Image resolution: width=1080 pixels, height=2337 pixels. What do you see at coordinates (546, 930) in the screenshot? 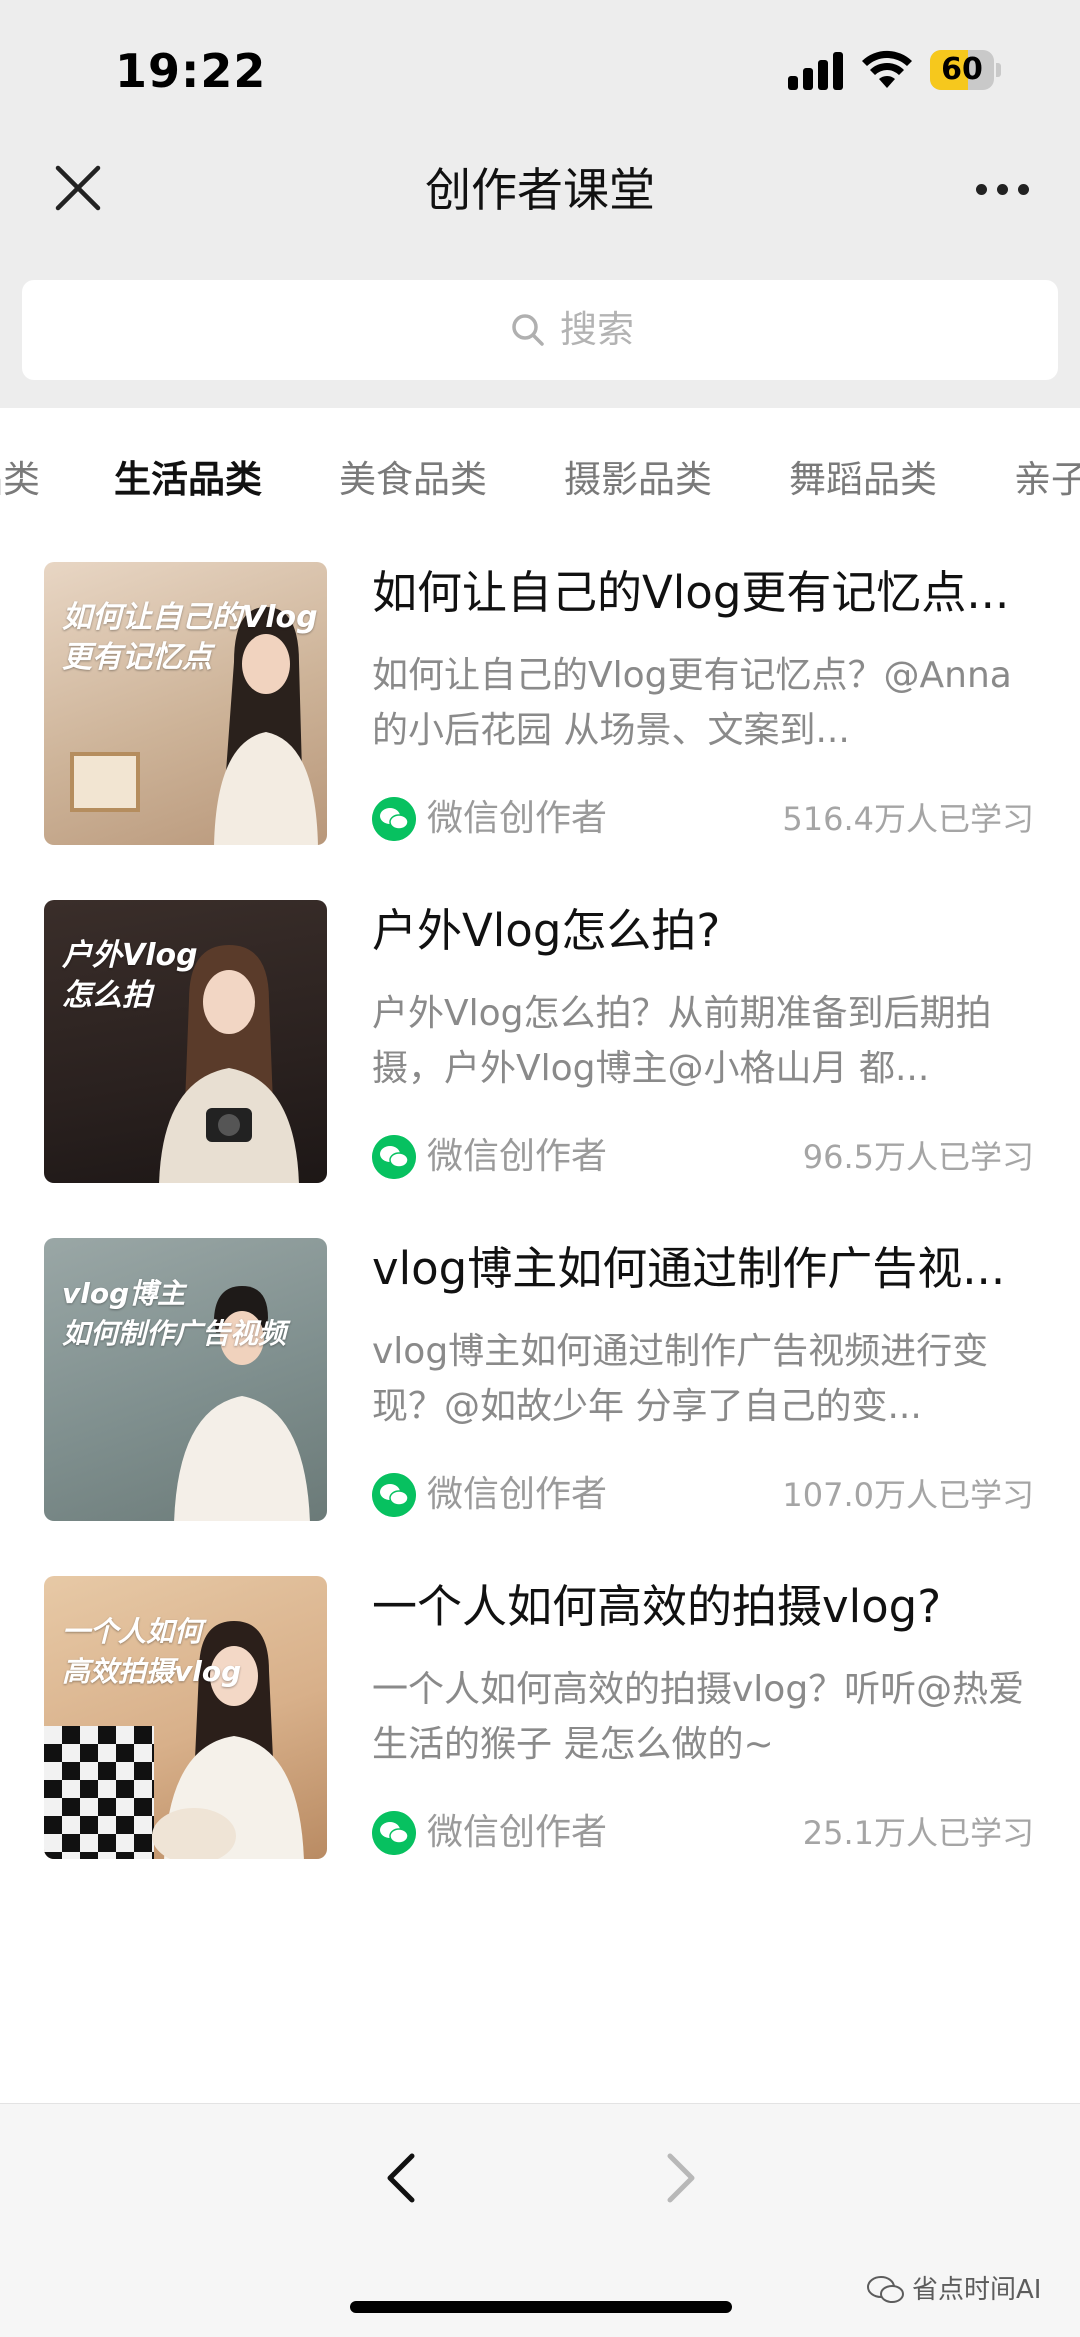
I see `course-title: 户外Vlog怎么拍?` at bounding box center [546, 930].